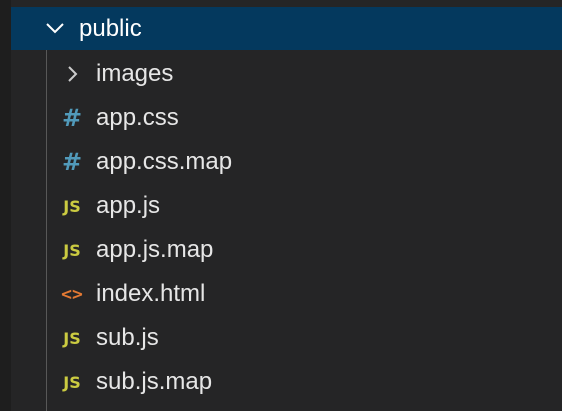  What do you see at coordinates (137, 117) in the screenshot?
I see `file-label: app.css` at bounding box center [137, 117].